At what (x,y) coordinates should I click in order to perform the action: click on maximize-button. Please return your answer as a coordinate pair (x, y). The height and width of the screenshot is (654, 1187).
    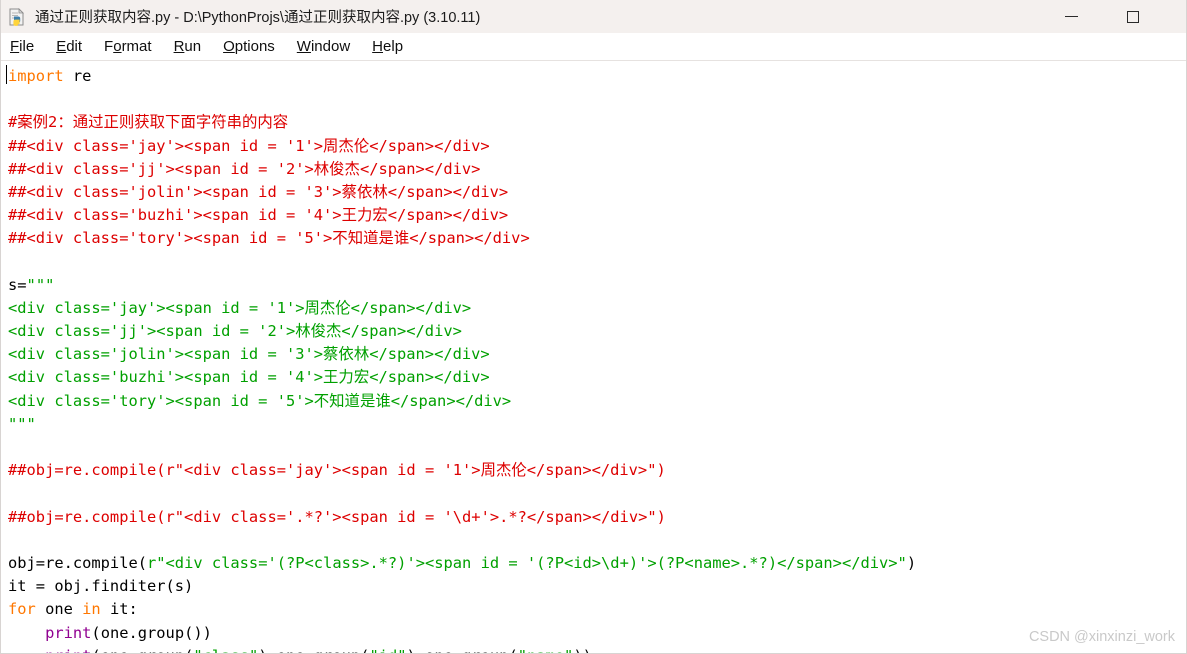
    Looking at the image, I should click on (1133, 16).